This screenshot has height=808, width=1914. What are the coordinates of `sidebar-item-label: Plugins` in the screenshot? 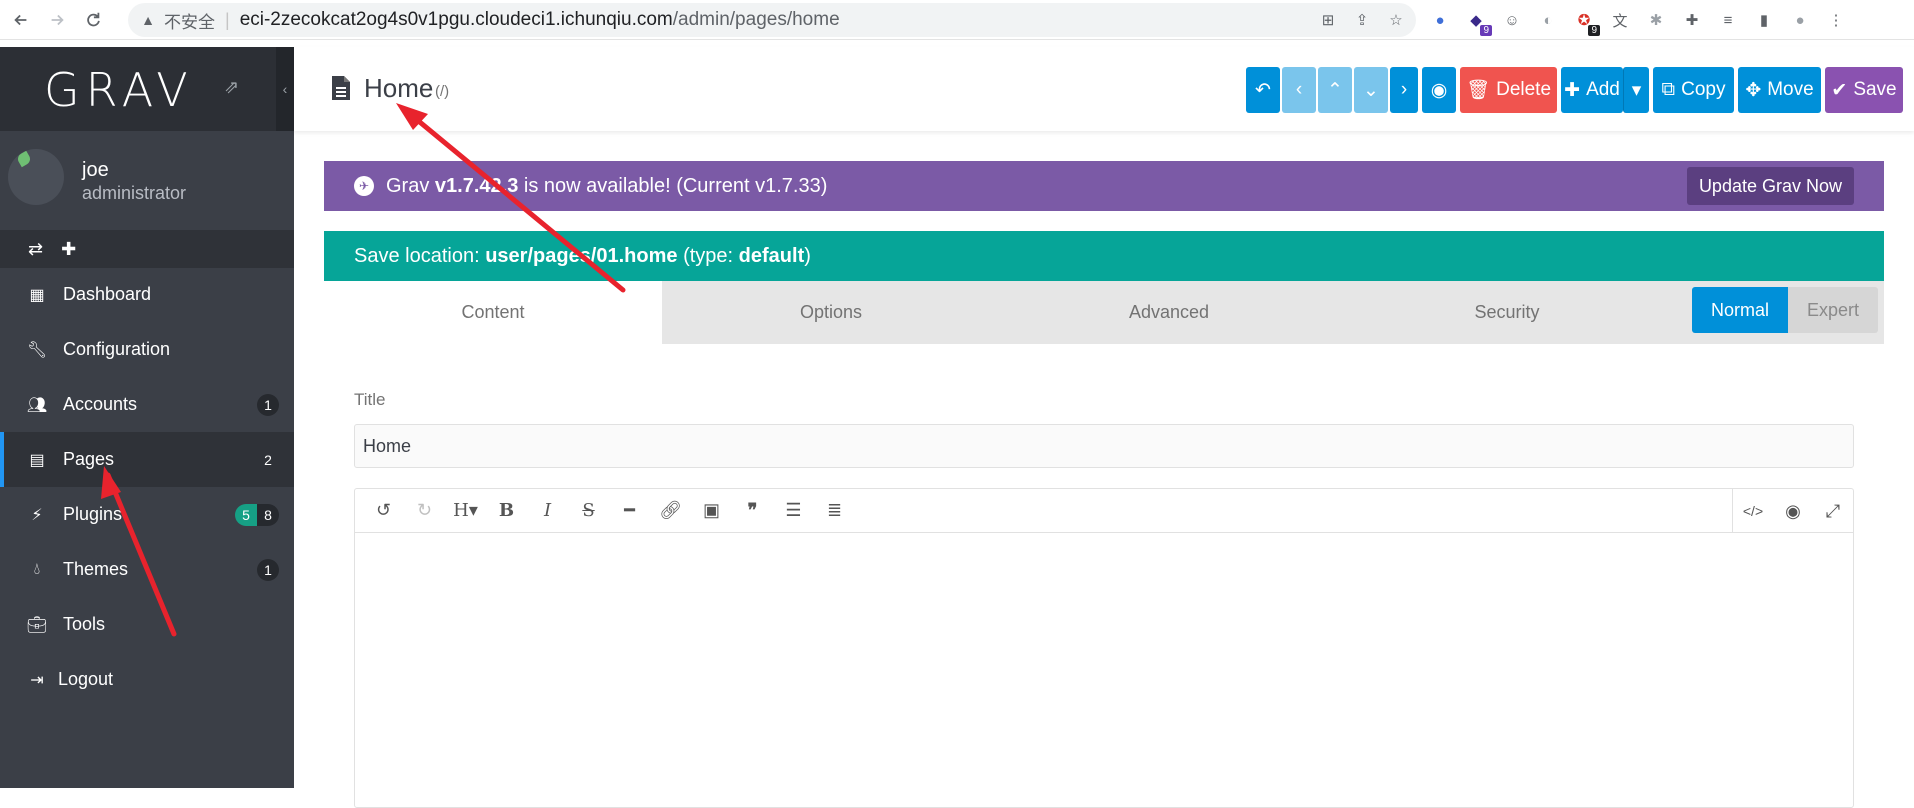 It's located at (93, 514).